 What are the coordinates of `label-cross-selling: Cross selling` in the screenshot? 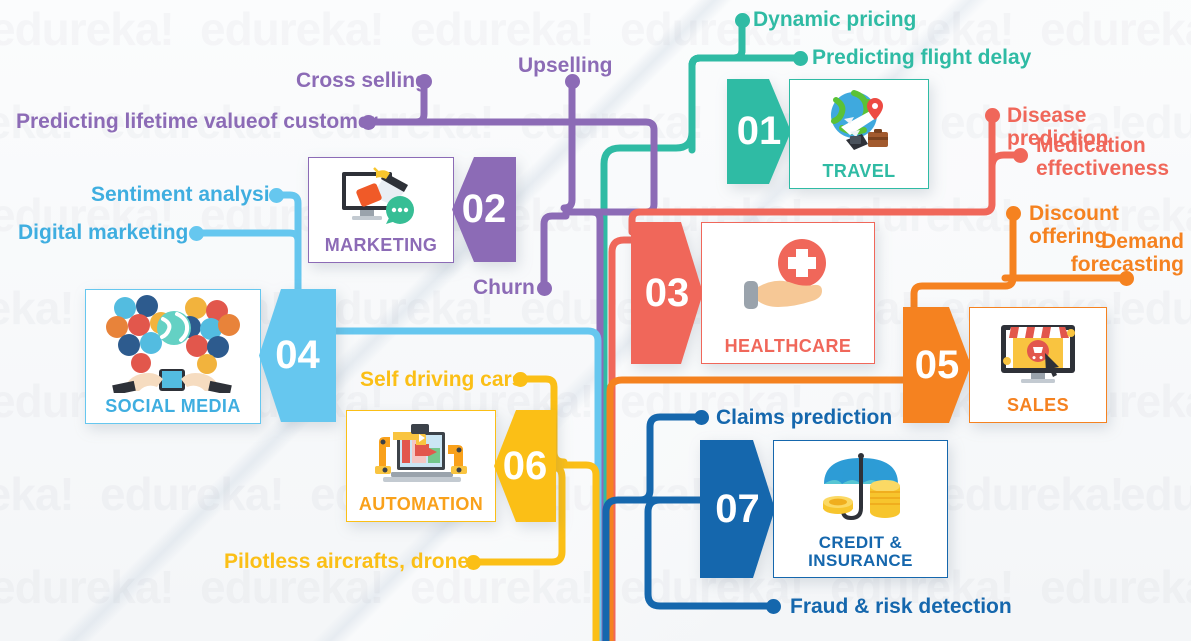 It's located at (362, 80).